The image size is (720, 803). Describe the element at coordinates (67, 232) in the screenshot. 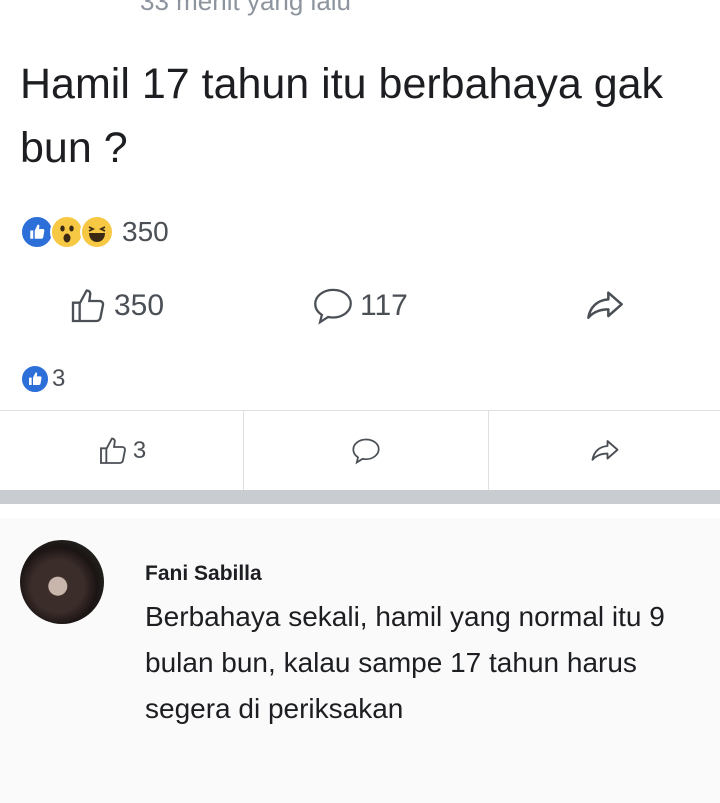

I see `wow-reaction-icon` at that location.